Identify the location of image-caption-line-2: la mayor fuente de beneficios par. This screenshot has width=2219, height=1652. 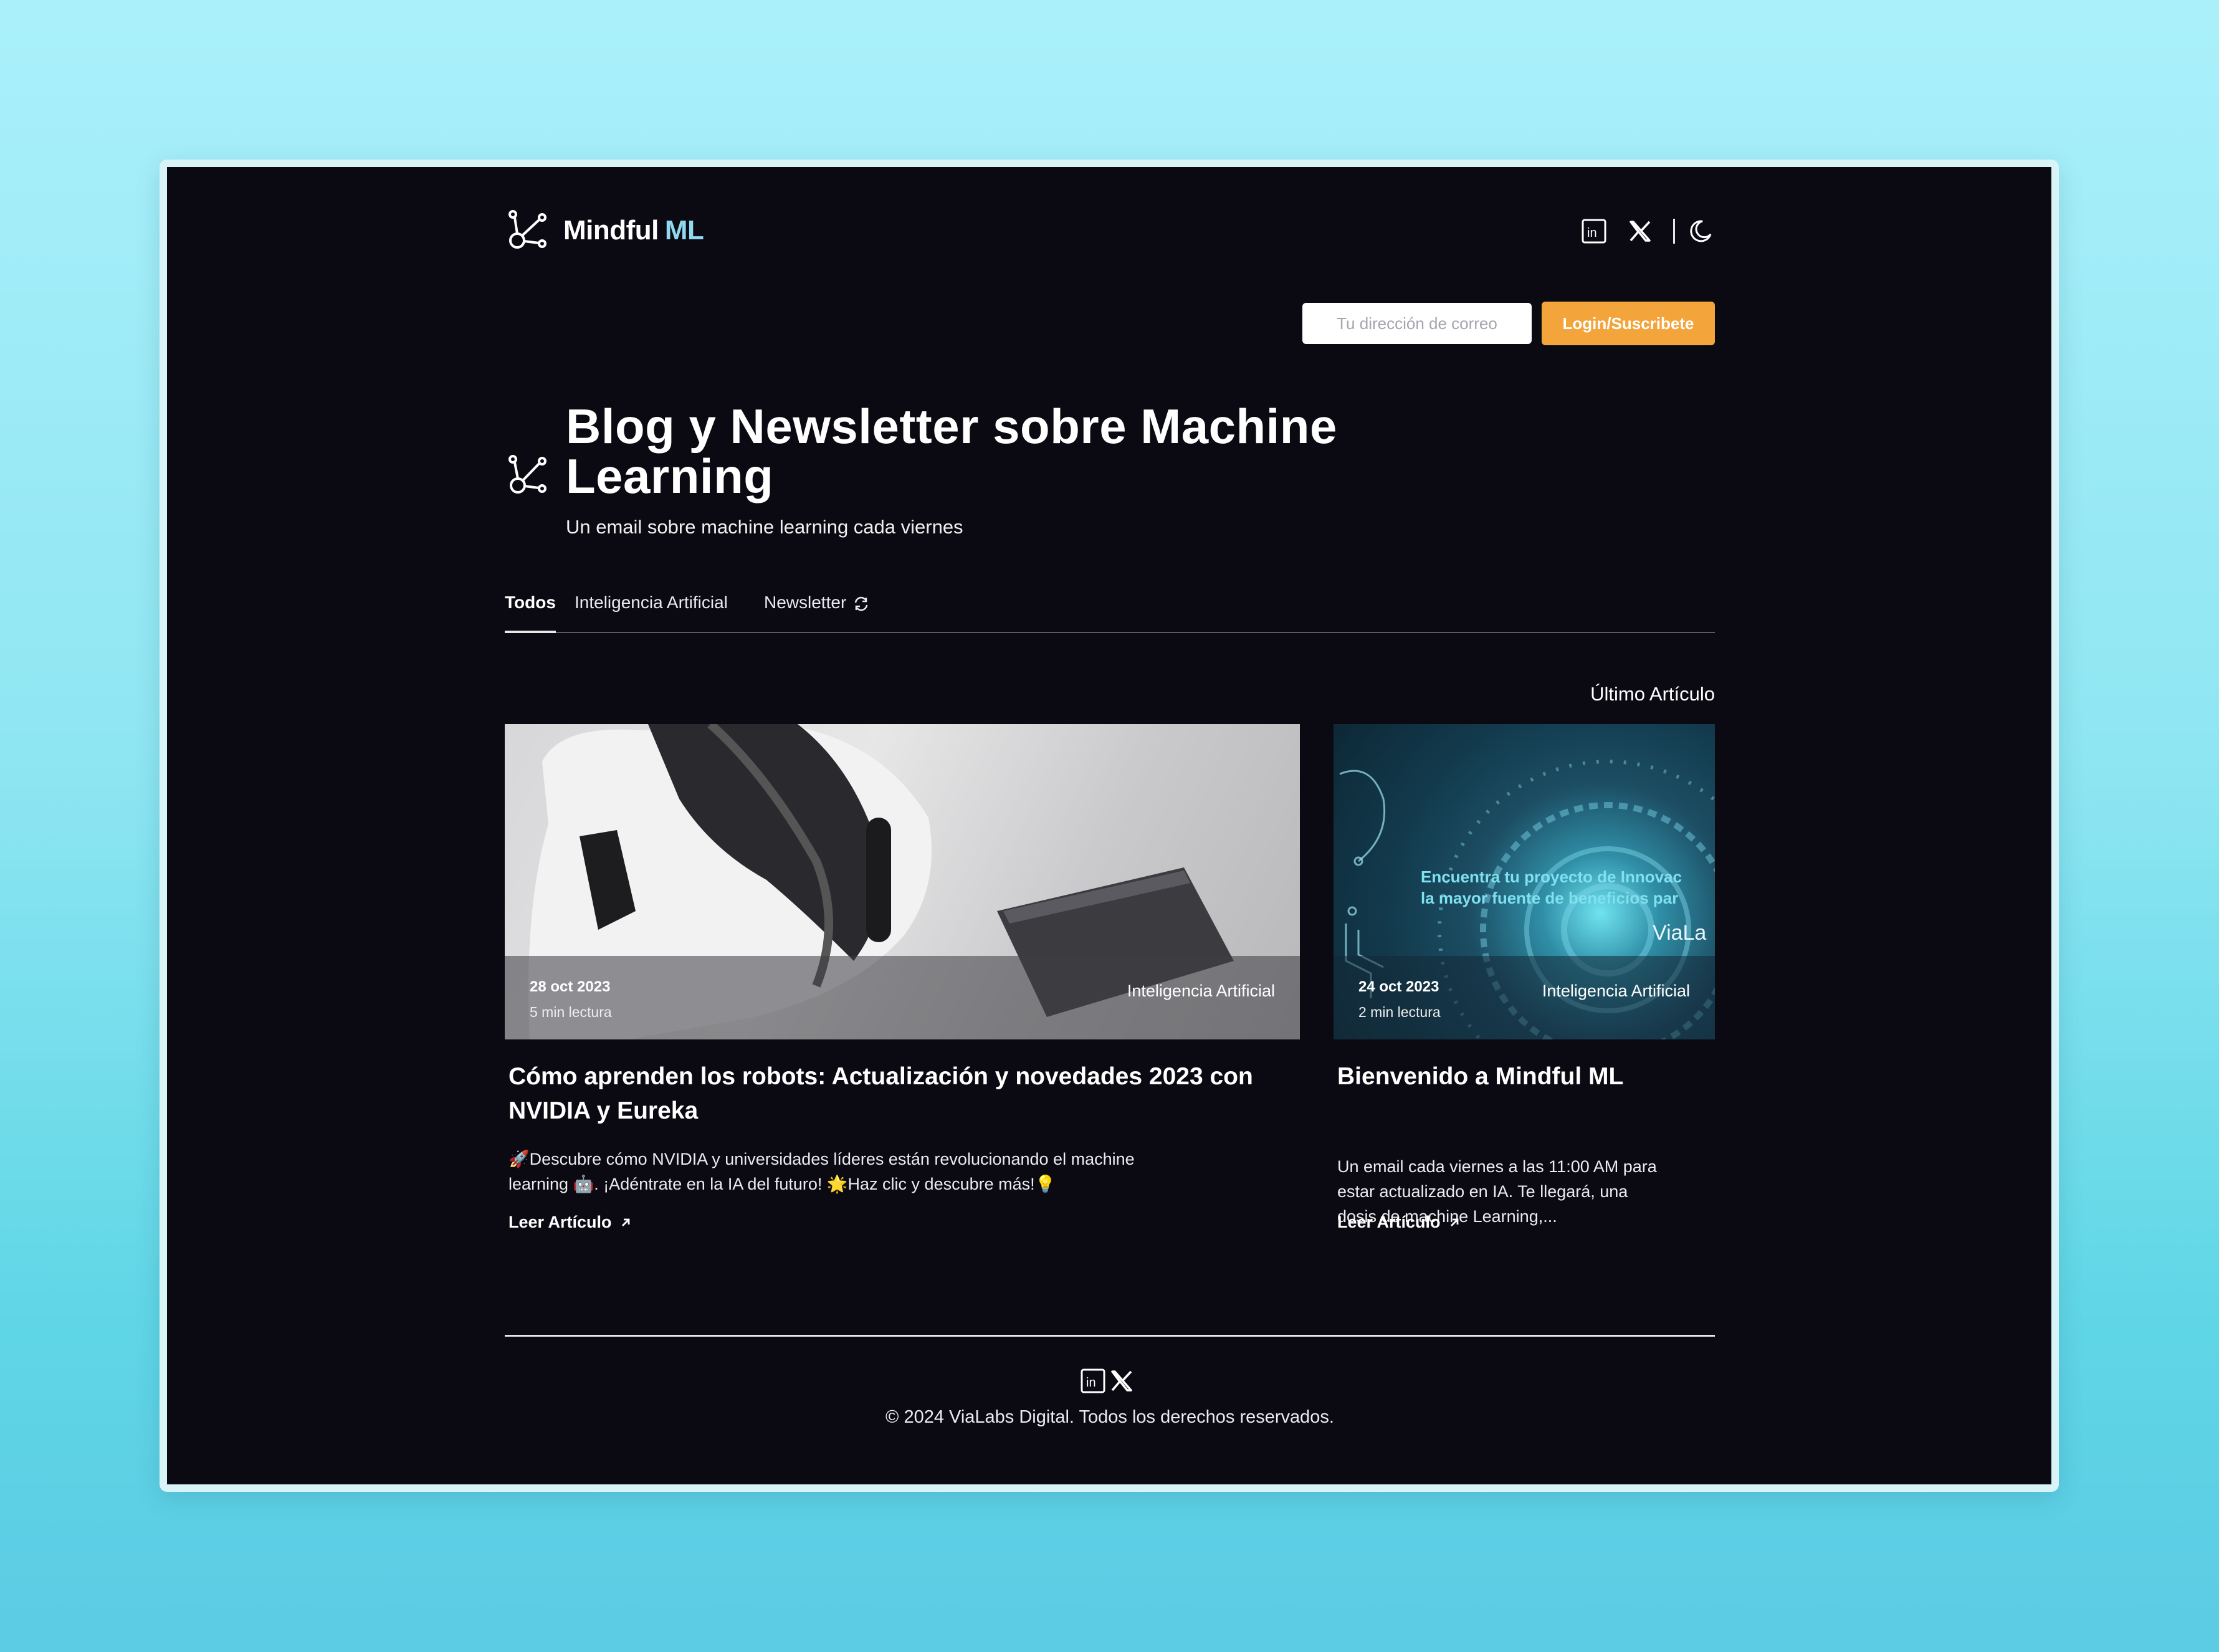
(1550, 898).